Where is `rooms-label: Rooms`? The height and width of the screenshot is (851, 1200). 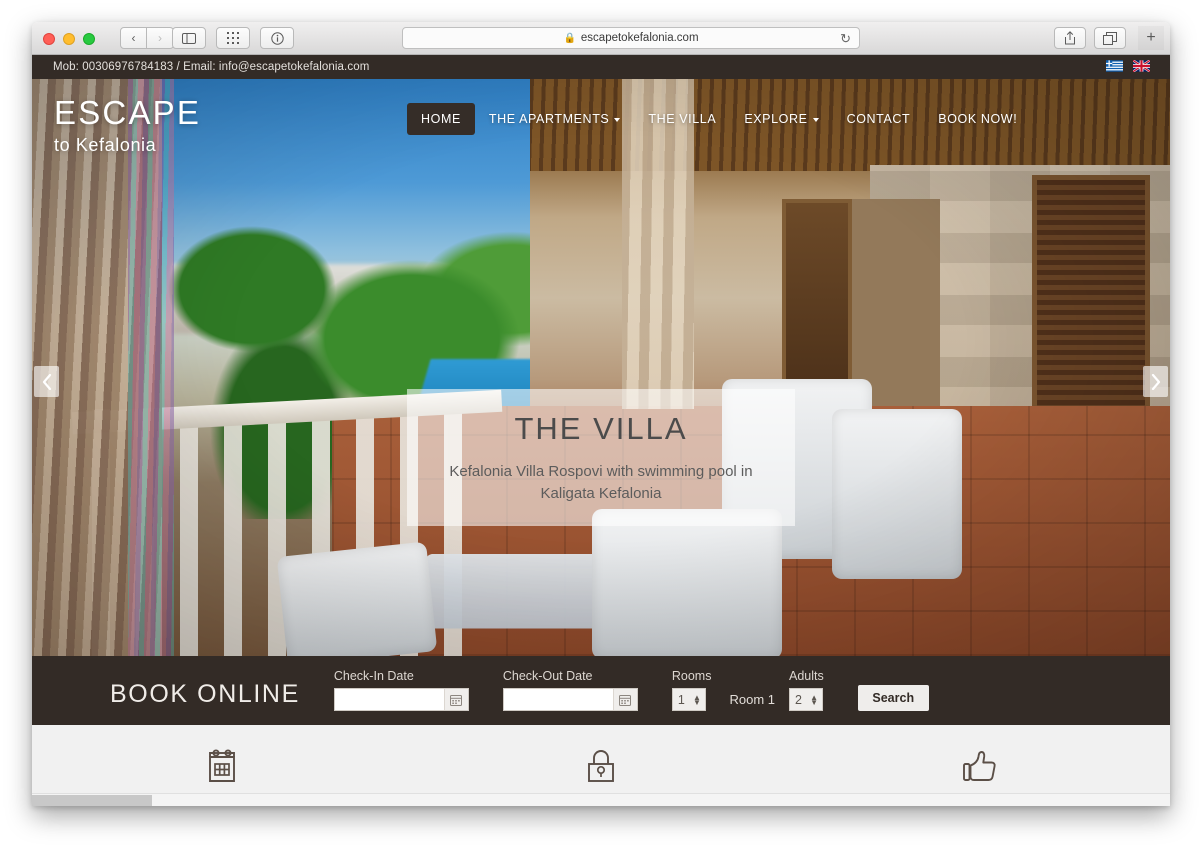 rooms-label: Rooms is located at coordinates (691, 676).